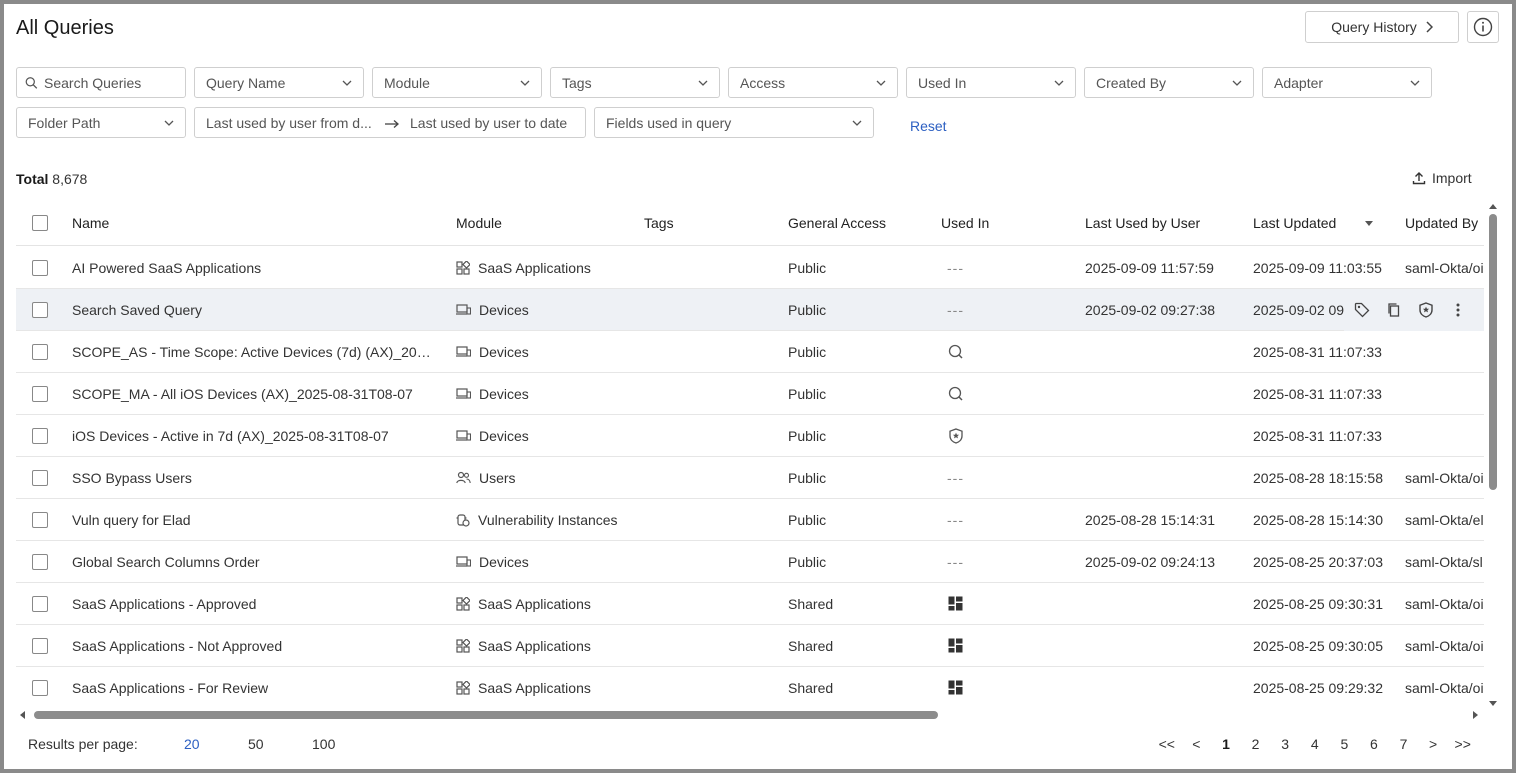  I want to click on sort-desc-icon, so click(1369, 223).